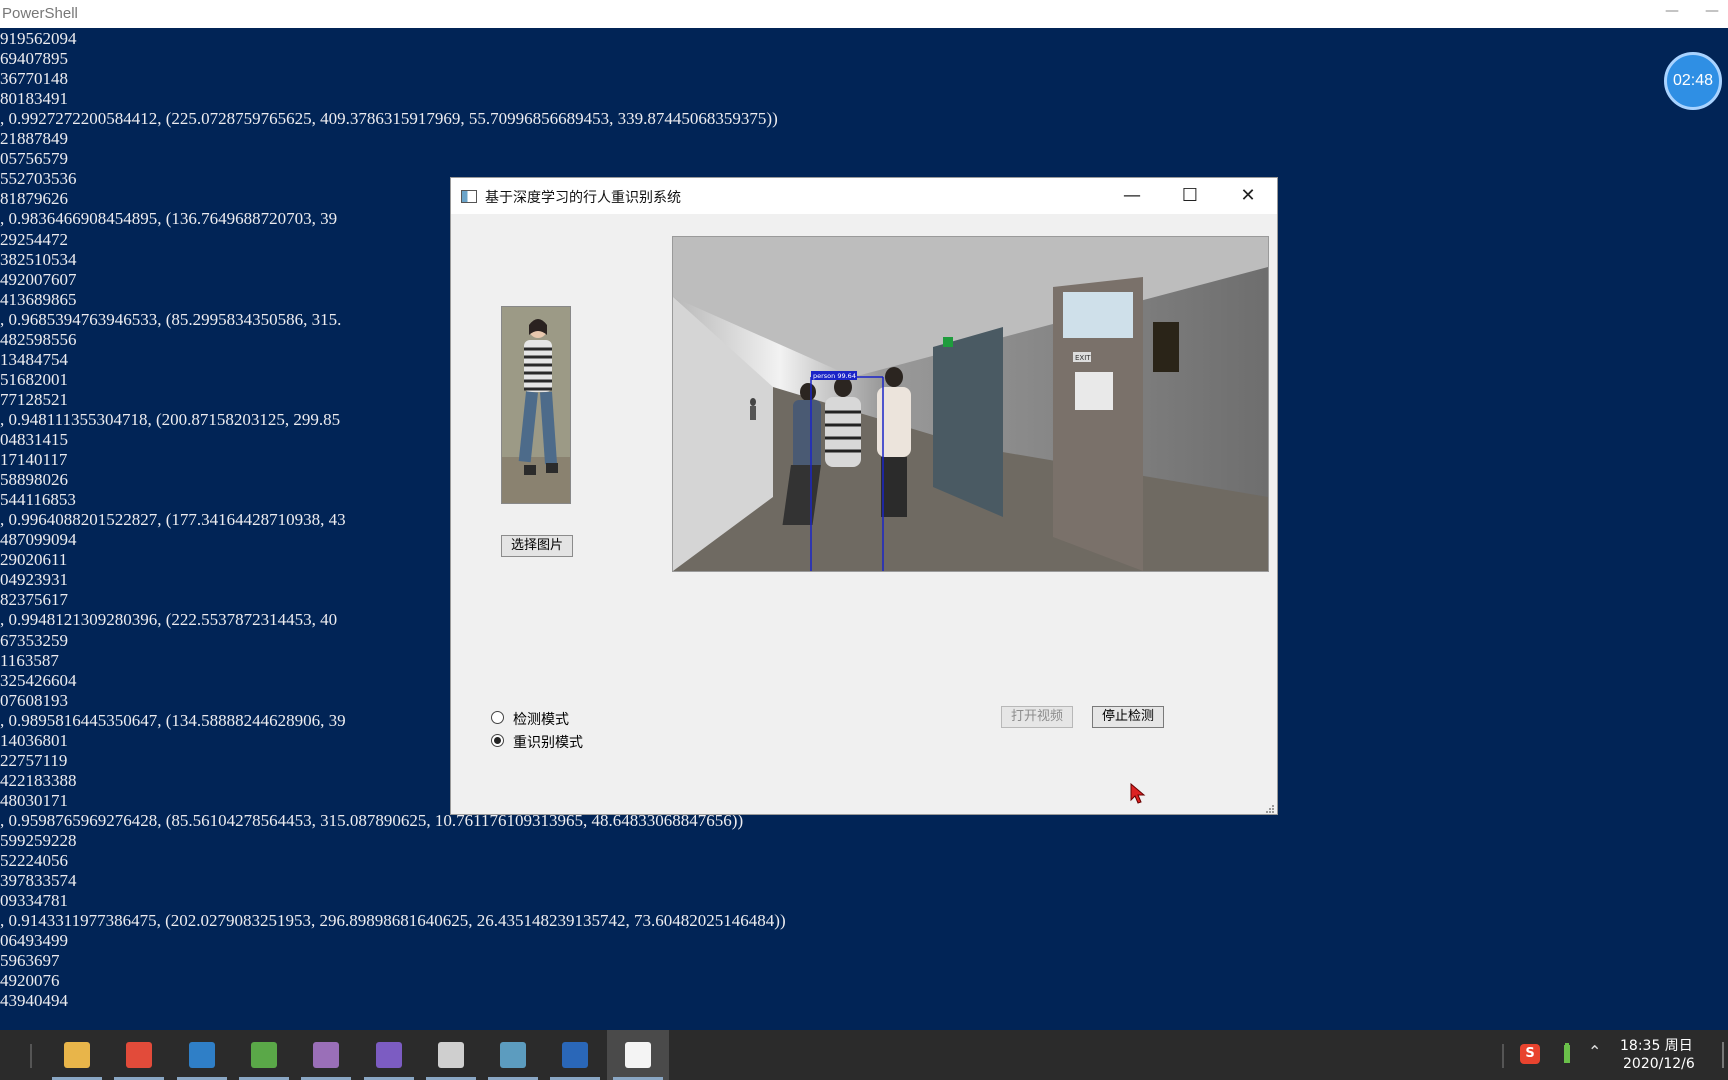 The width and height of the screenshot is (1728, 1080). I want to click on console-line: 492007607, so click(38, 279).